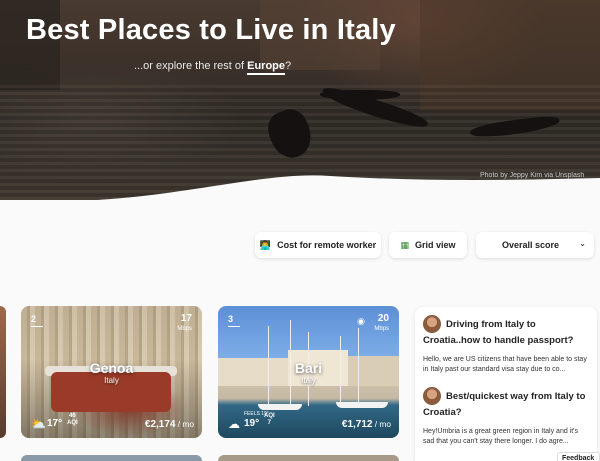 The image size is (600, 461). Describe the element at coordinates (211, 30) in the screenshot. I see `page-title: Best Places to Live in Italy` at that location.